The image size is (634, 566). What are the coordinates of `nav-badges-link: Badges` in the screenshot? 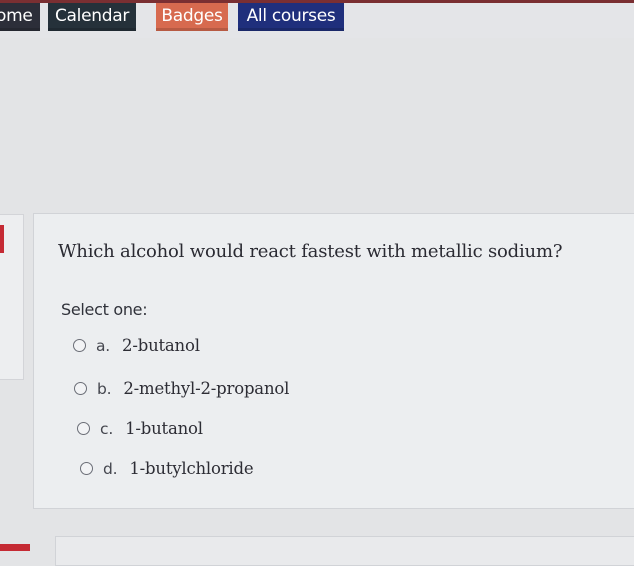 It's located at (192, 17).